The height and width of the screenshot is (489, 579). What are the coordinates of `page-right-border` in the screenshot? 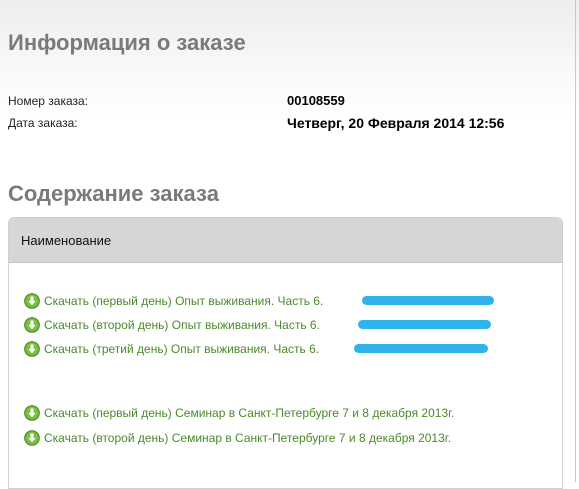 It's located at (575, 241).